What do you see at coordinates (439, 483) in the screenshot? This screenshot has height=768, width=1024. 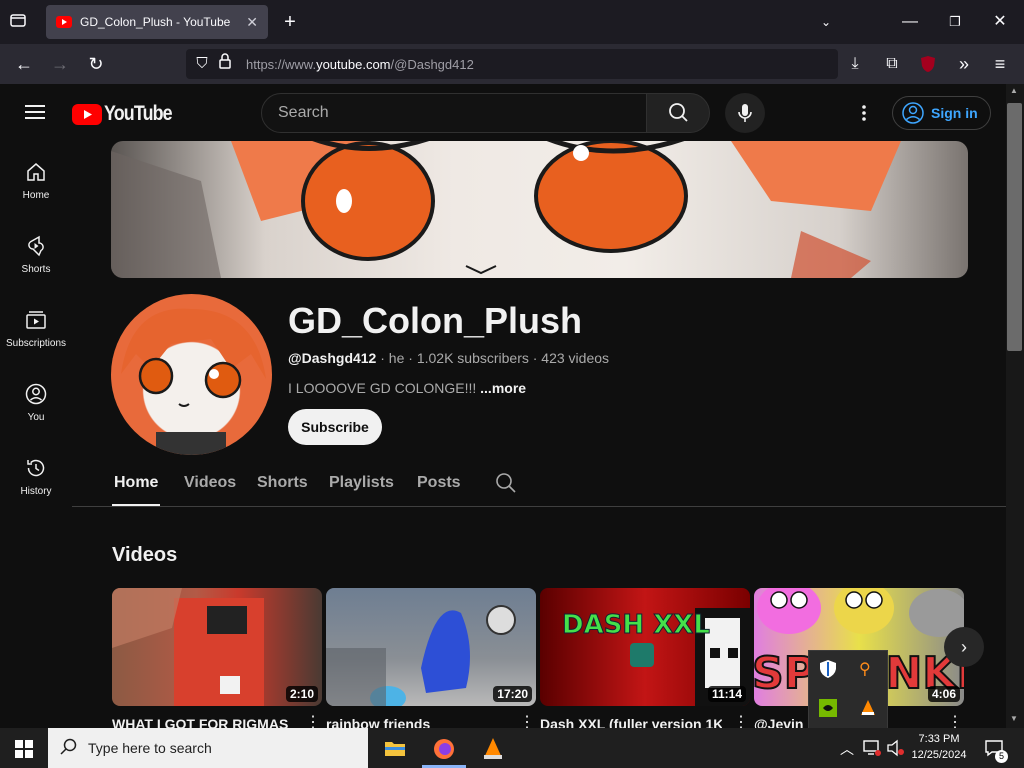 I see `tab-posts: Posts` at bounding box center [439, 483].